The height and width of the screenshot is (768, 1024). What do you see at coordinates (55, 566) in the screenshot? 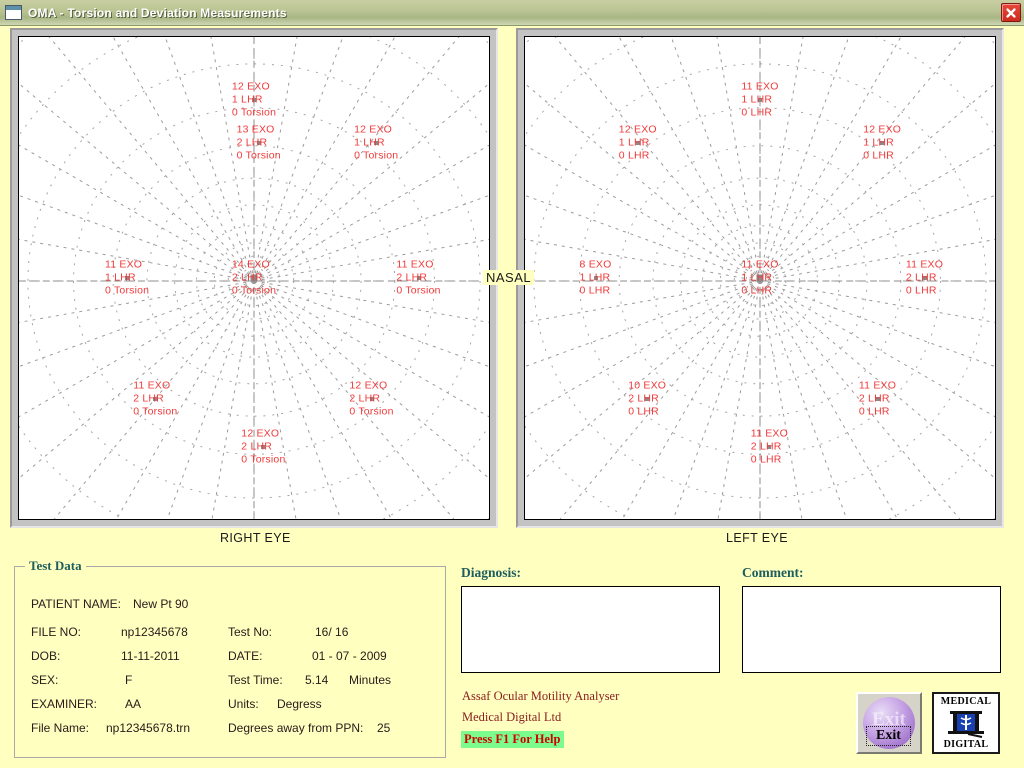
I see `test-data-legend: Test Data` at bounding box center [55, 566].